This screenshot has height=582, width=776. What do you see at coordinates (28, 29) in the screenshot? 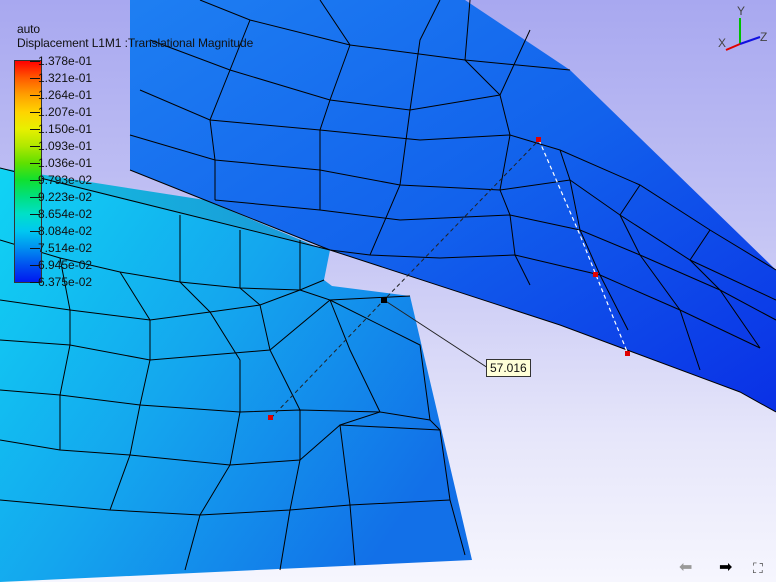
I see `viewport-title: auto` at bounding box center [28, 29].